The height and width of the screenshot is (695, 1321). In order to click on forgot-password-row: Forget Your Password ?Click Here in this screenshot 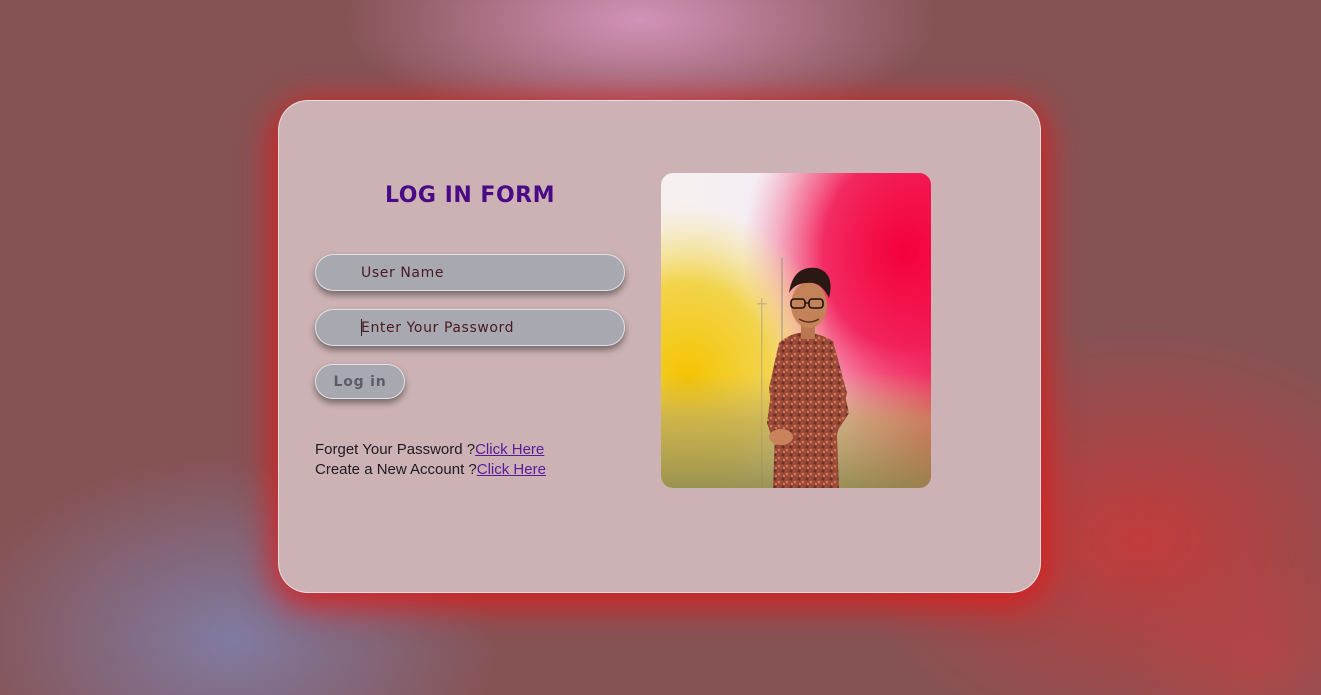, I will do `click(430, 450)`.